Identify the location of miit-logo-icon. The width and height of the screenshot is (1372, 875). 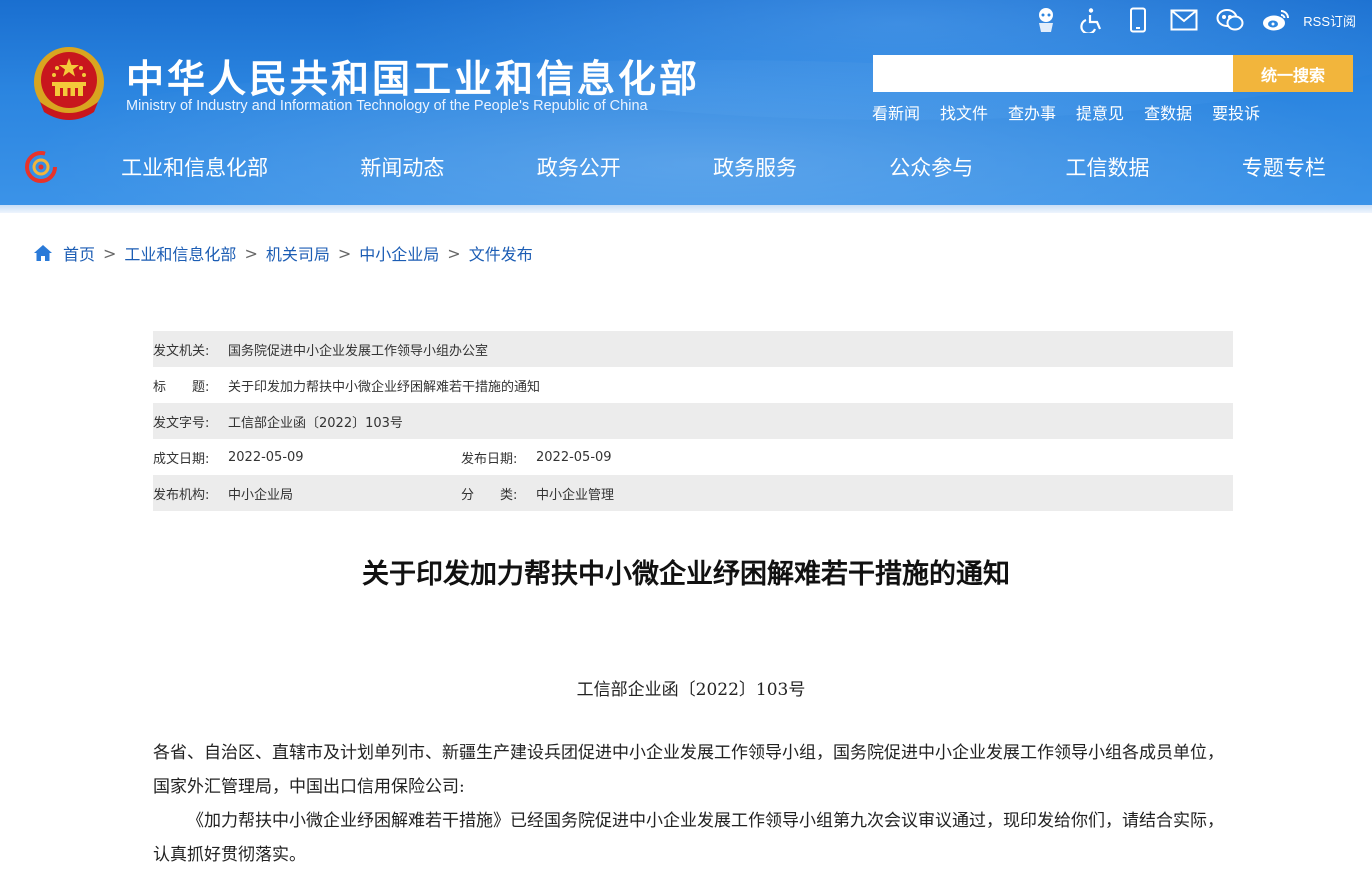
(41, 167).